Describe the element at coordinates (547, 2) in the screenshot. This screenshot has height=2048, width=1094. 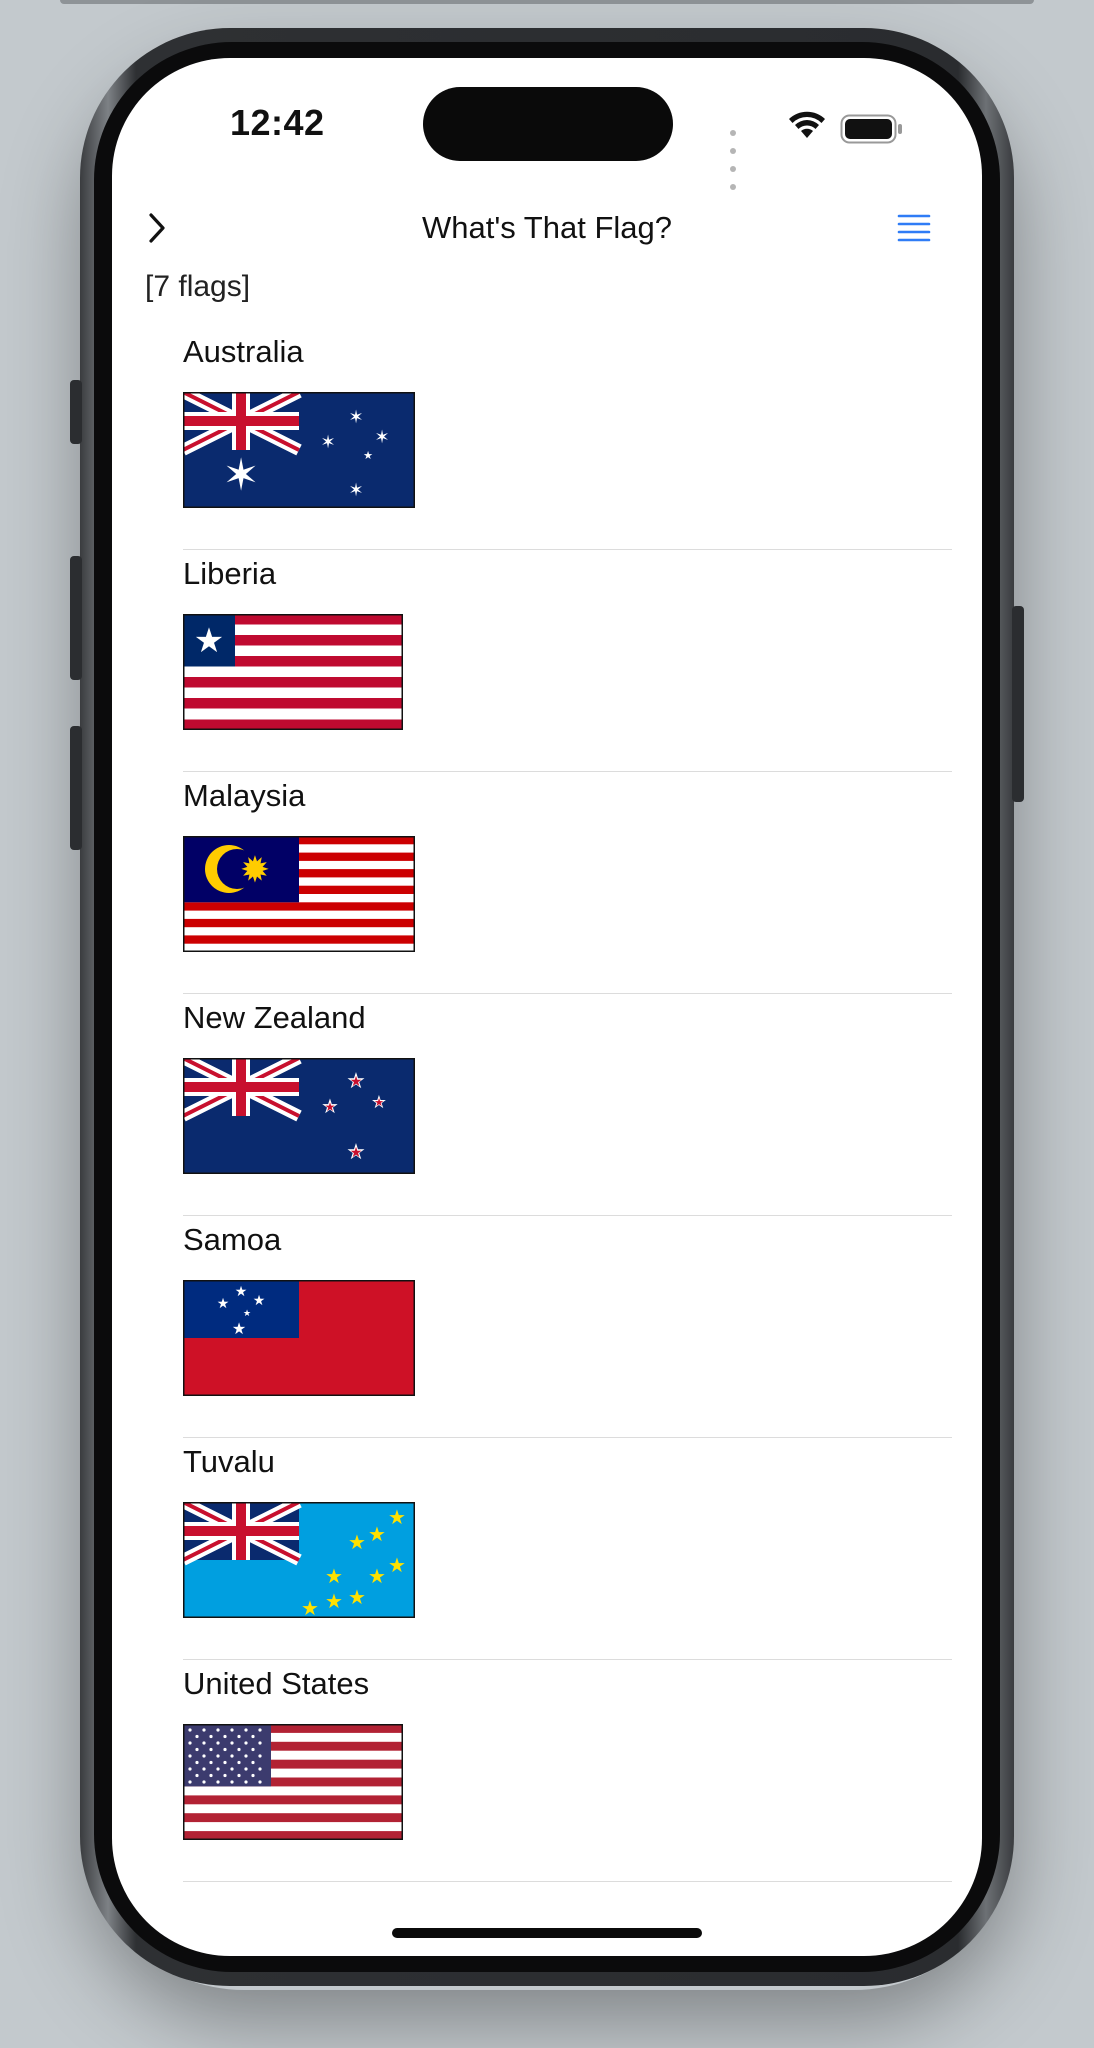
I see `window-edge` at that location.